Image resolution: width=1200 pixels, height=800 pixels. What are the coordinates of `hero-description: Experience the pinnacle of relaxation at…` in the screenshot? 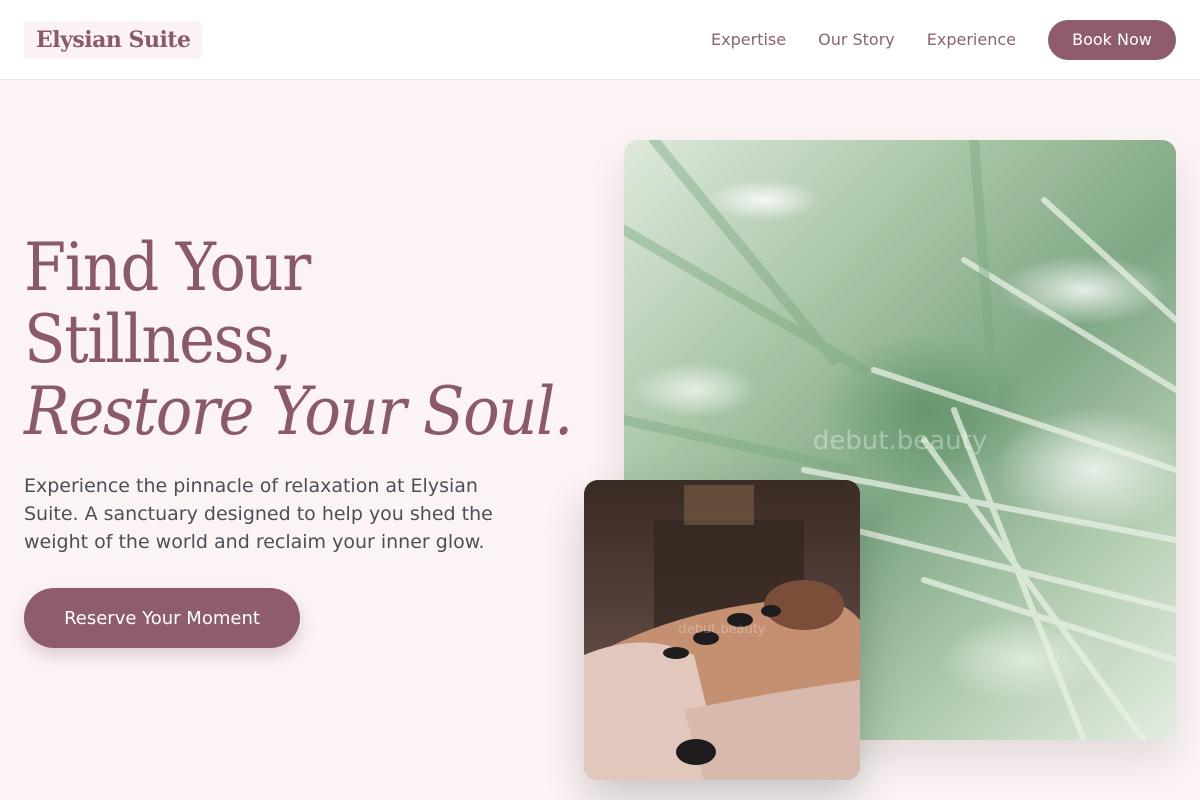 It's located at (258, 514).